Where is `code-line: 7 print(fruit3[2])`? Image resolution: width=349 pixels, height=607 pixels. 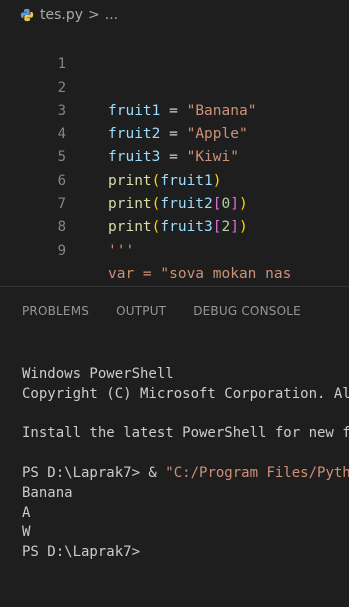
code-line: 7 print(fruit3[2]) is located at coordinates (174, 202).